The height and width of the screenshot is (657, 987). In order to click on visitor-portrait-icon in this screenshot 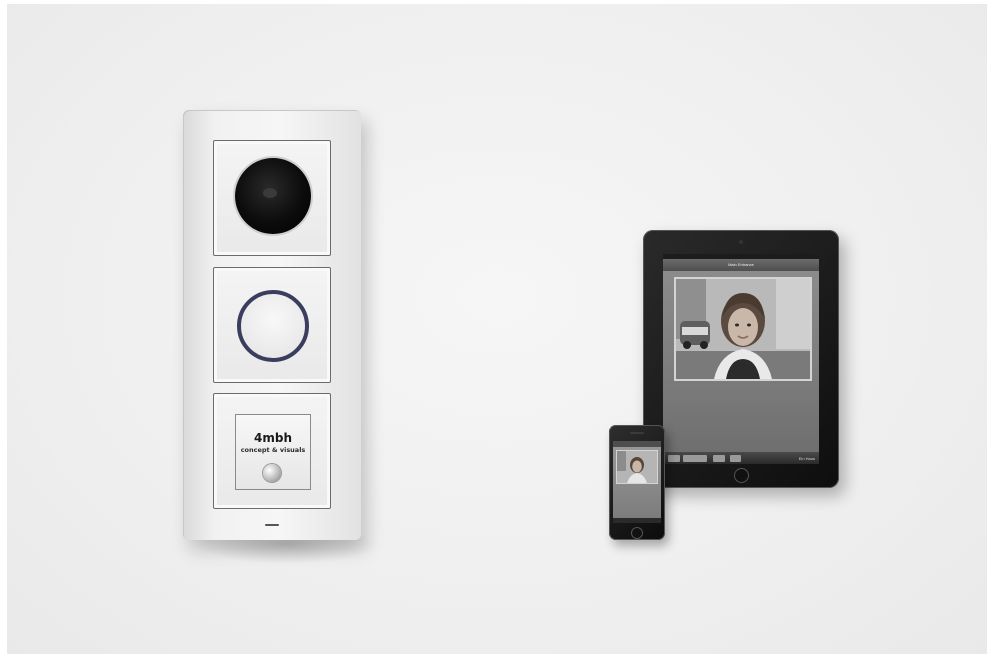, I will do `click(743, 329)`.